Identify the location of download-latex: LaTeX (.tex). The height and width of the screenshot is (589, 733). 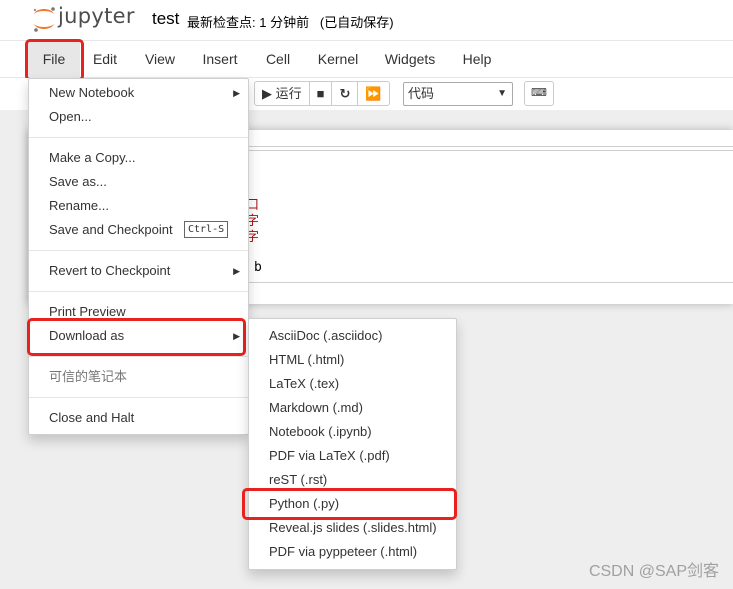
(352, 384).